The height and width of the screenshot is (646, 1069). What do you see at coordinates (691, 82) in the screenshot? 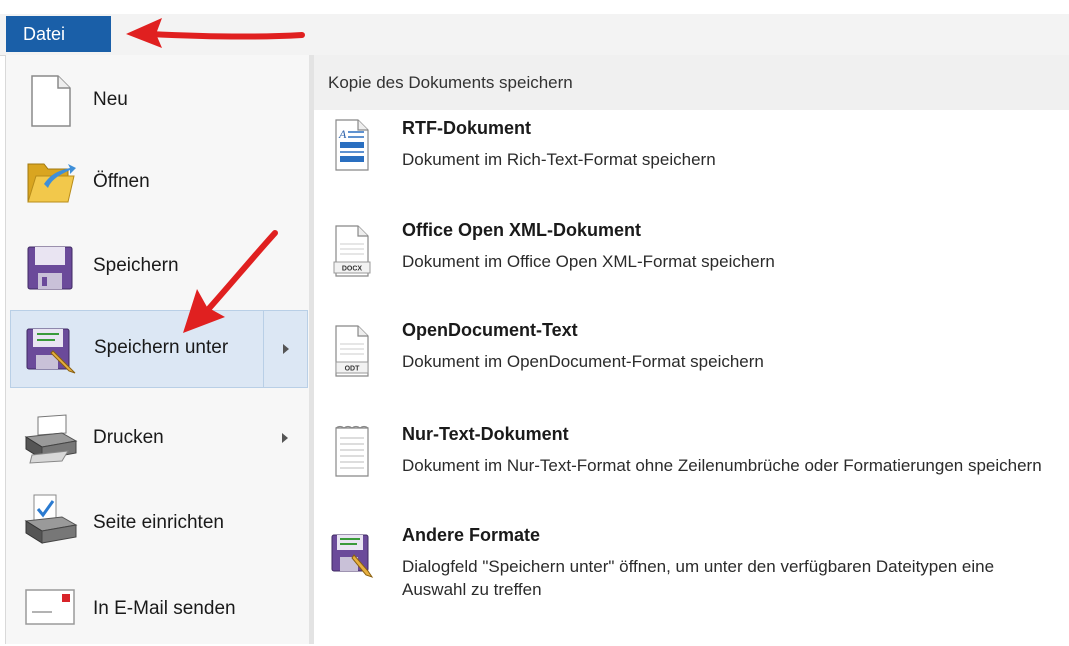
I see `save-as-panel-heading: Kopie des Dokuments speichern` at bounding box center [691, 82].